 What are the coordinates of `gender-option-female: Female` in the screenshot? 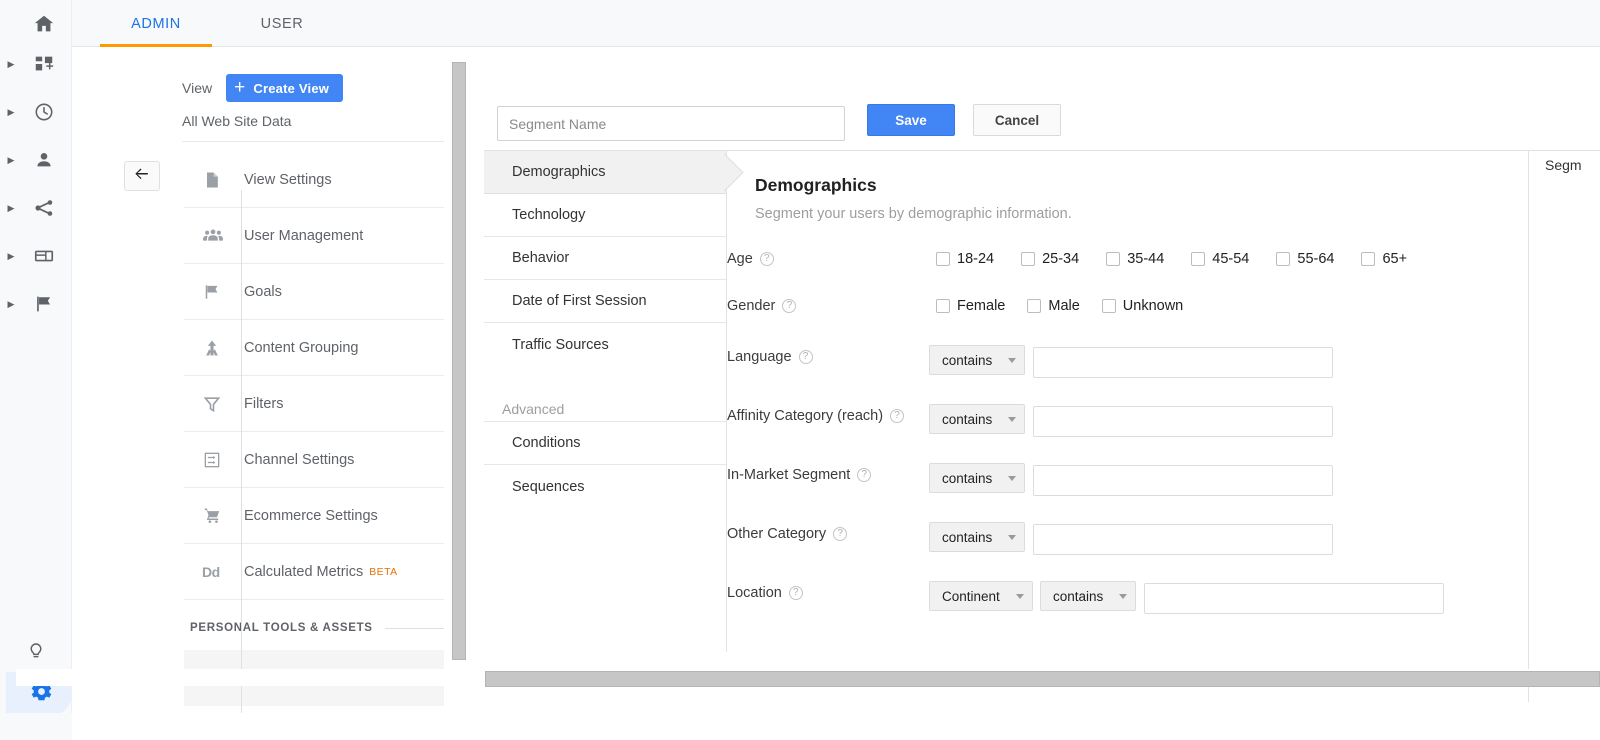 It's located at (970, 306).